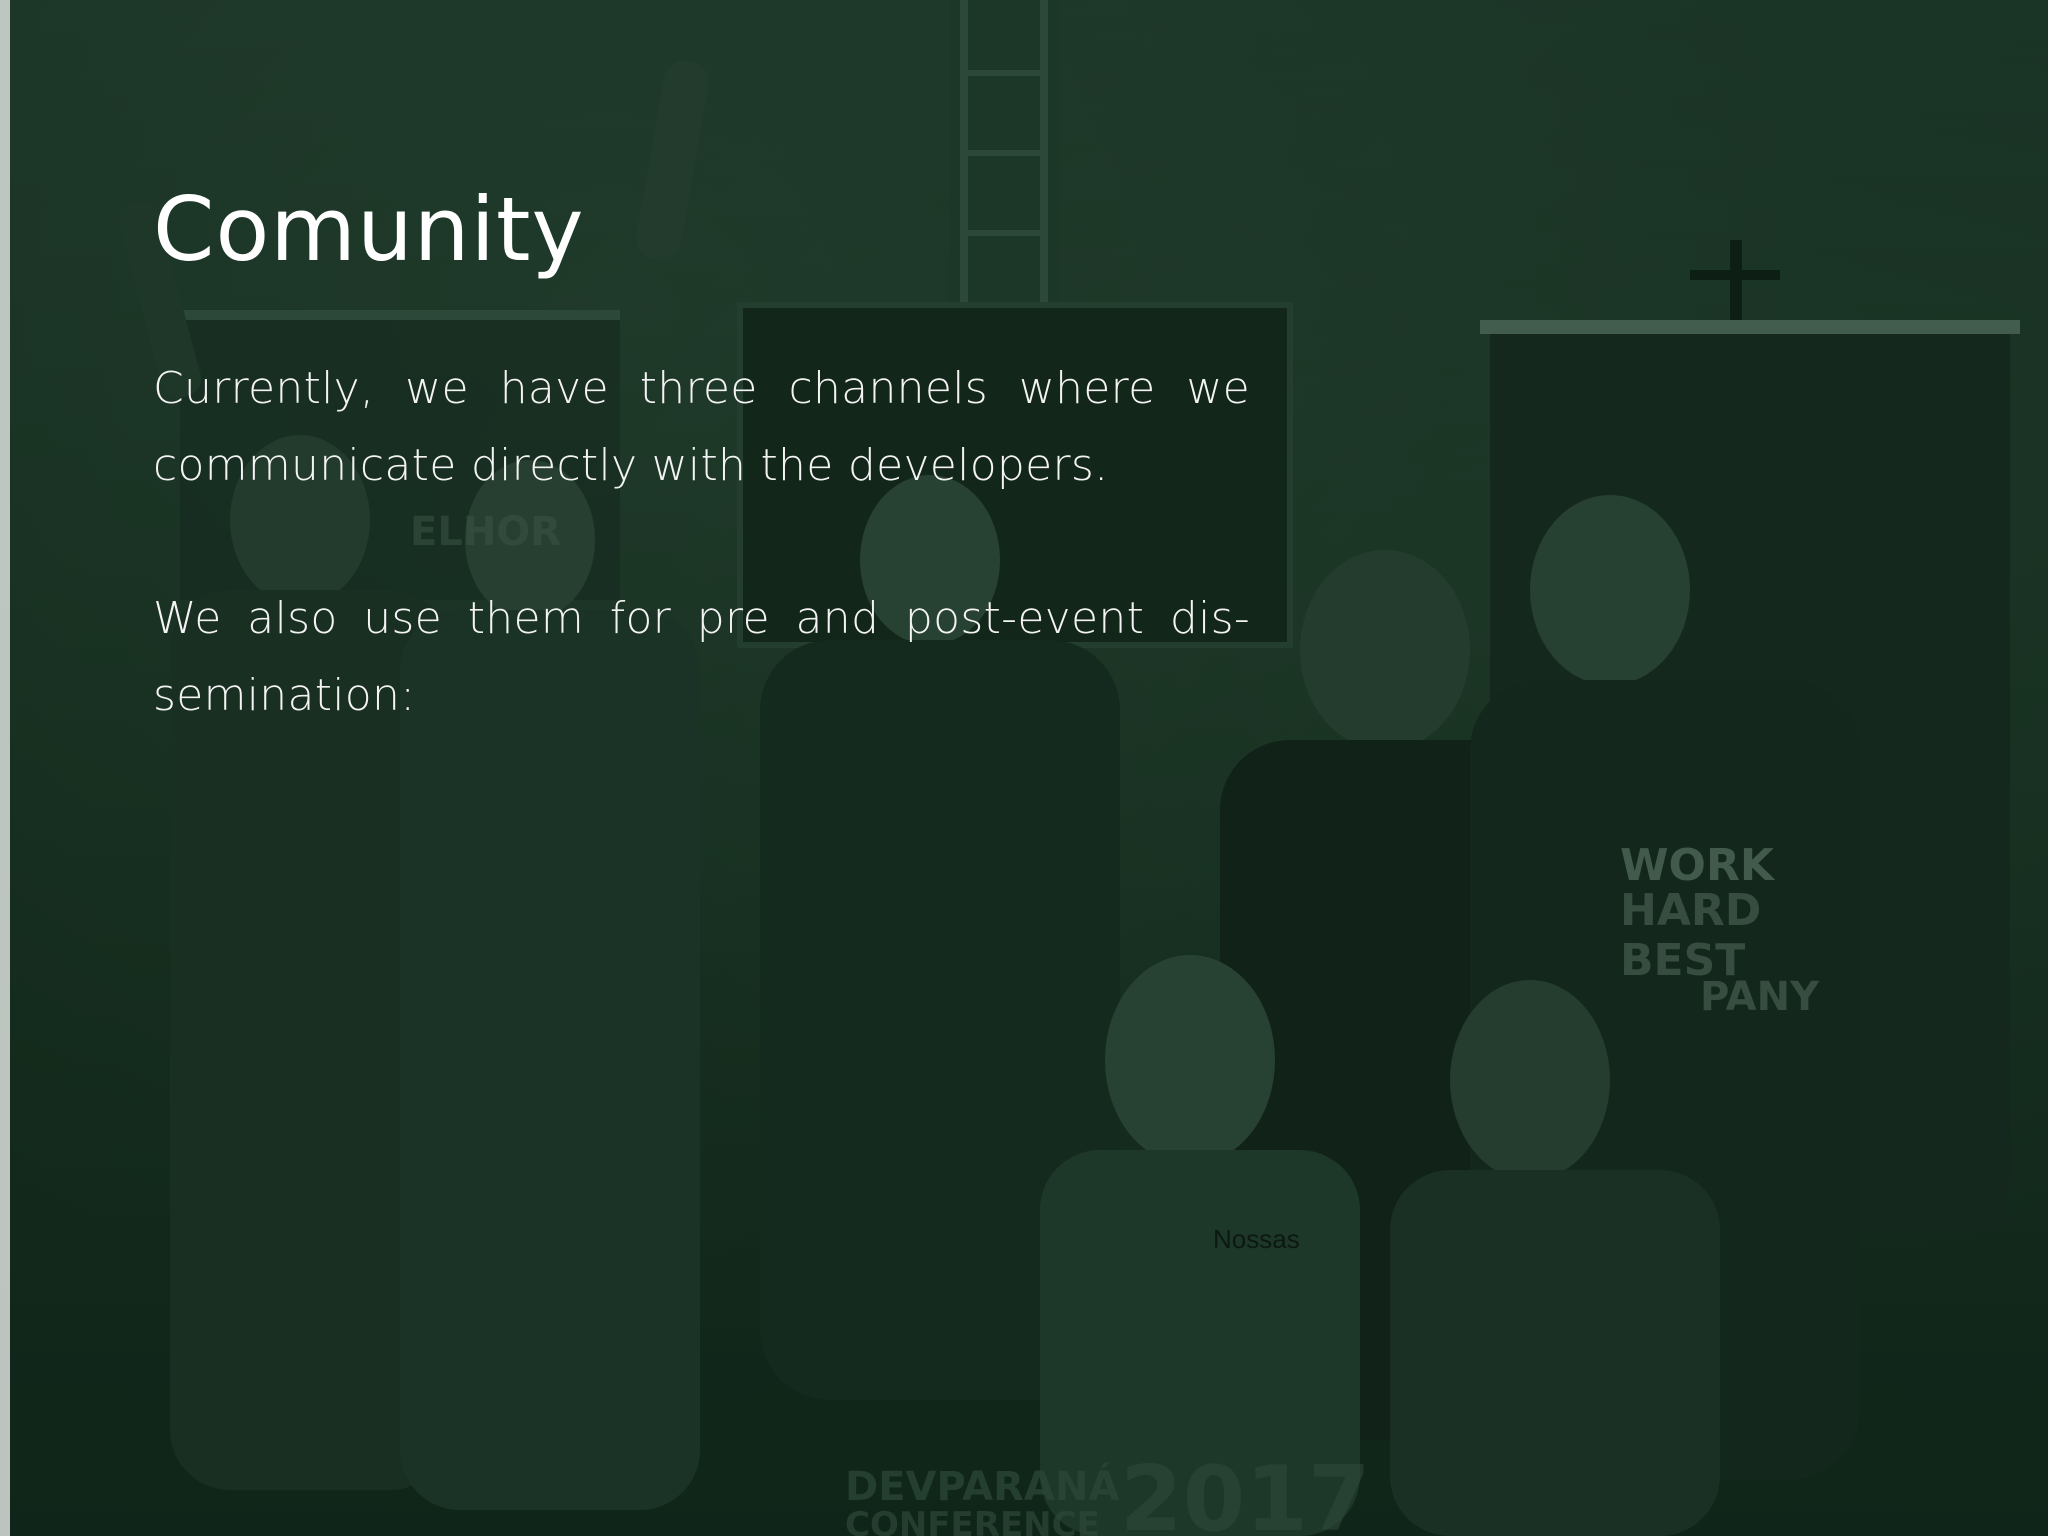 This screenshot has height=1536, width=2048. What do you see at coordinates (1256, 1239) in the screenshot?
I see `footnote-text: Nossas` at bounding box center [1256, 1239].